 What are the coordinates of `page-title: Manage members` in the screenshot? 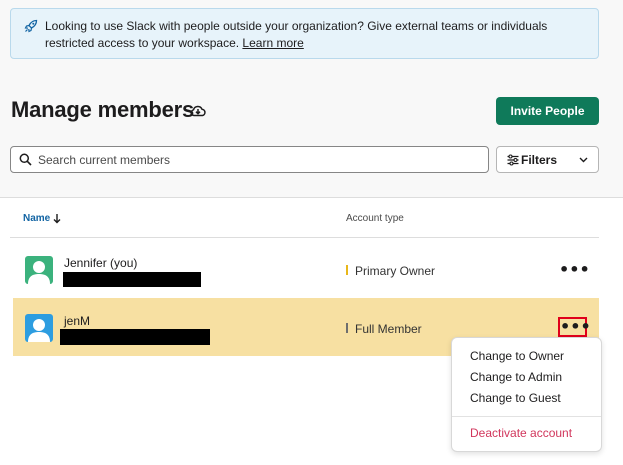 It's located at (103, 109).